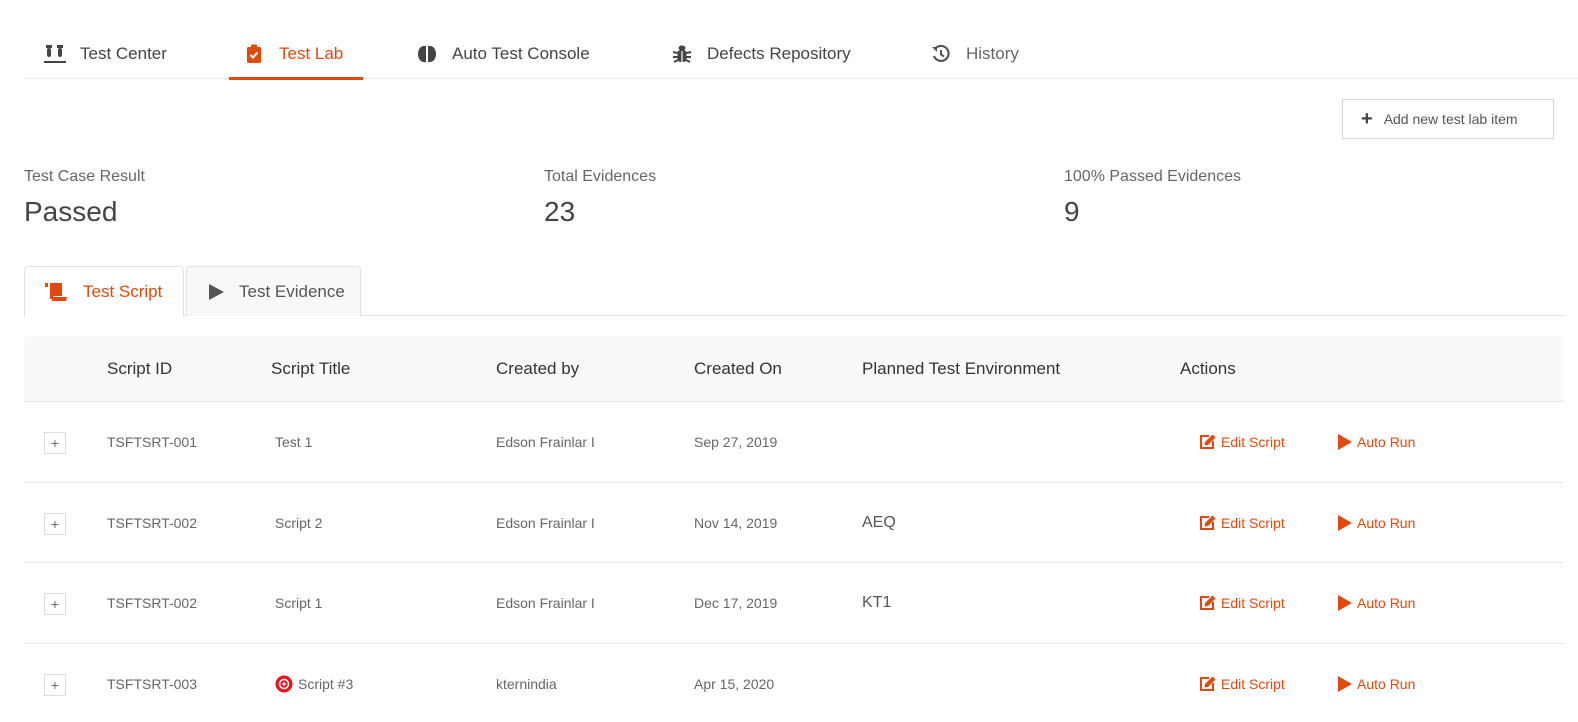  I want to click on tab-test-lab: Test Lab, so click(296, 54).